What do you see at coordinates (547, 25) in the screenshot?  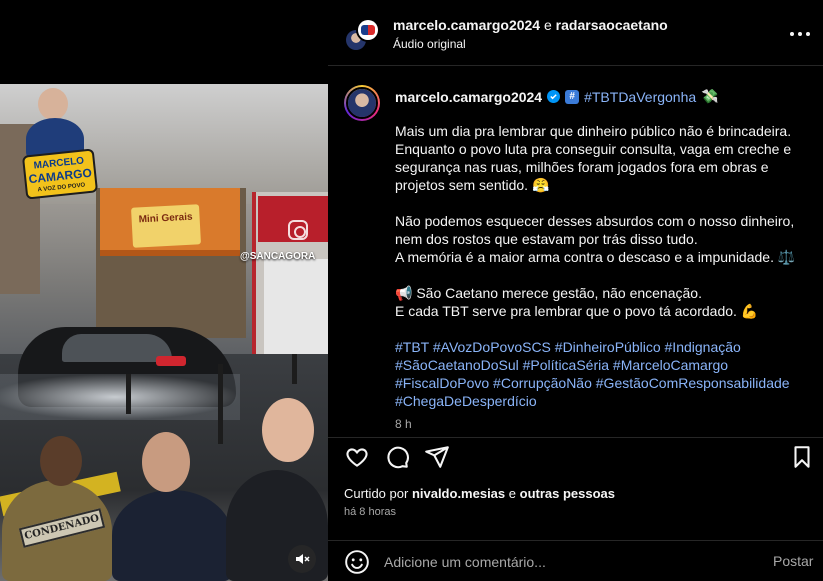 I see `conjunction: e` at bounding box center [547, 25].